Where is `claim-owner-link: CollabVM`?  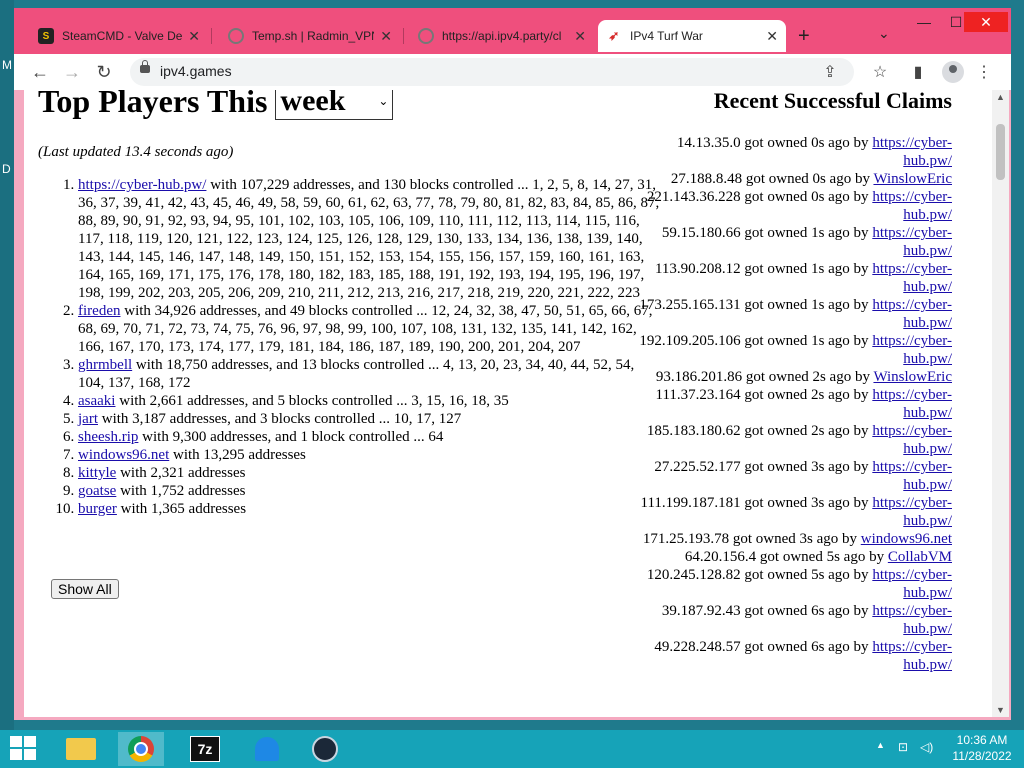
claim-owner-link: CollabVM is located at coordinates (920, 557).